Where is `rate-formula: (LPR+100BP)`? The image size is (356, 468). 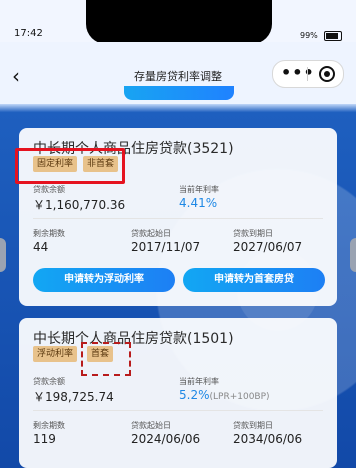 rate-formula: (LPR+100BP) is located at coordinates (239, 397).